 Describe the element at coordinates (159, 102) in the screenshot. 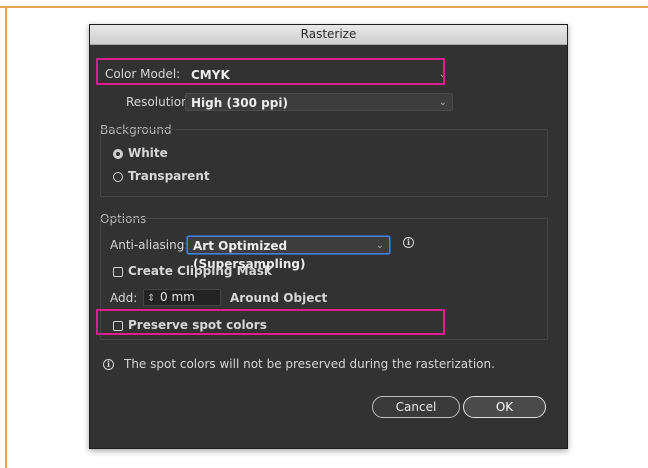

I see `resolution-label: Resolution:` at that location.